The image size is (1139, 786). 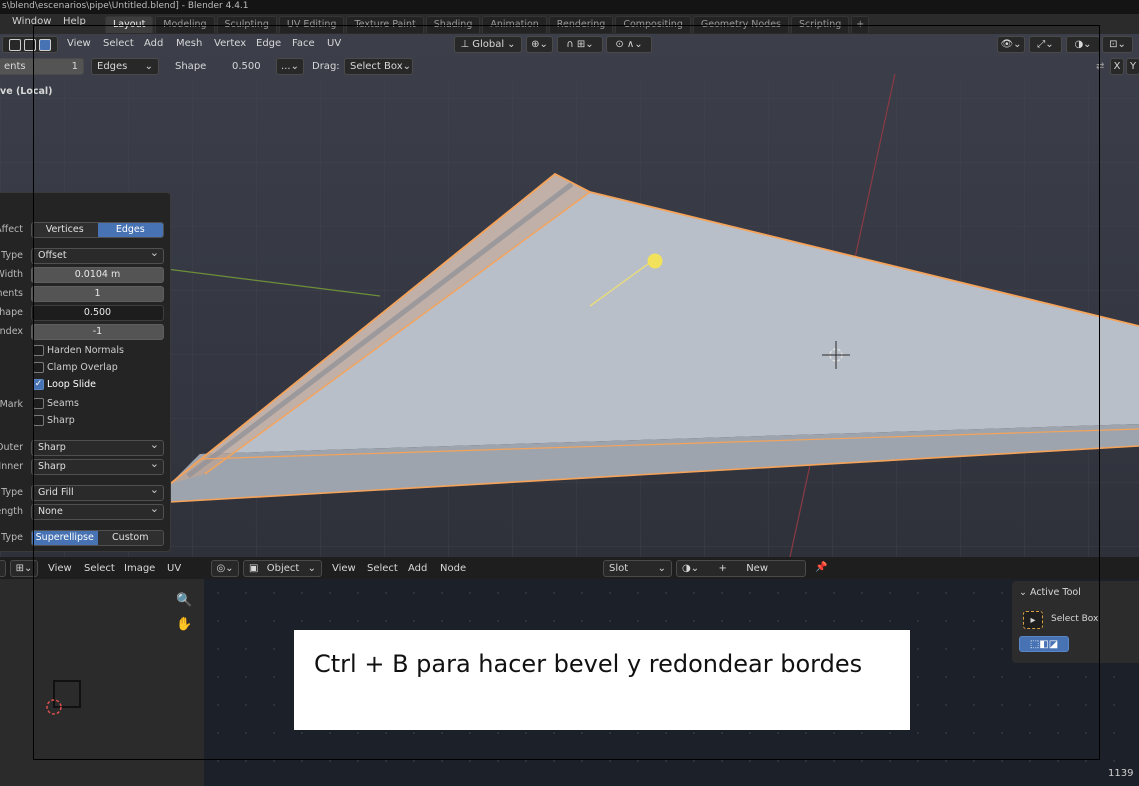 What do you see at coordinates (61, 420) in the screenshot?
I see `mark-sharp-label: Sharp` at bounding box center [61, 420].